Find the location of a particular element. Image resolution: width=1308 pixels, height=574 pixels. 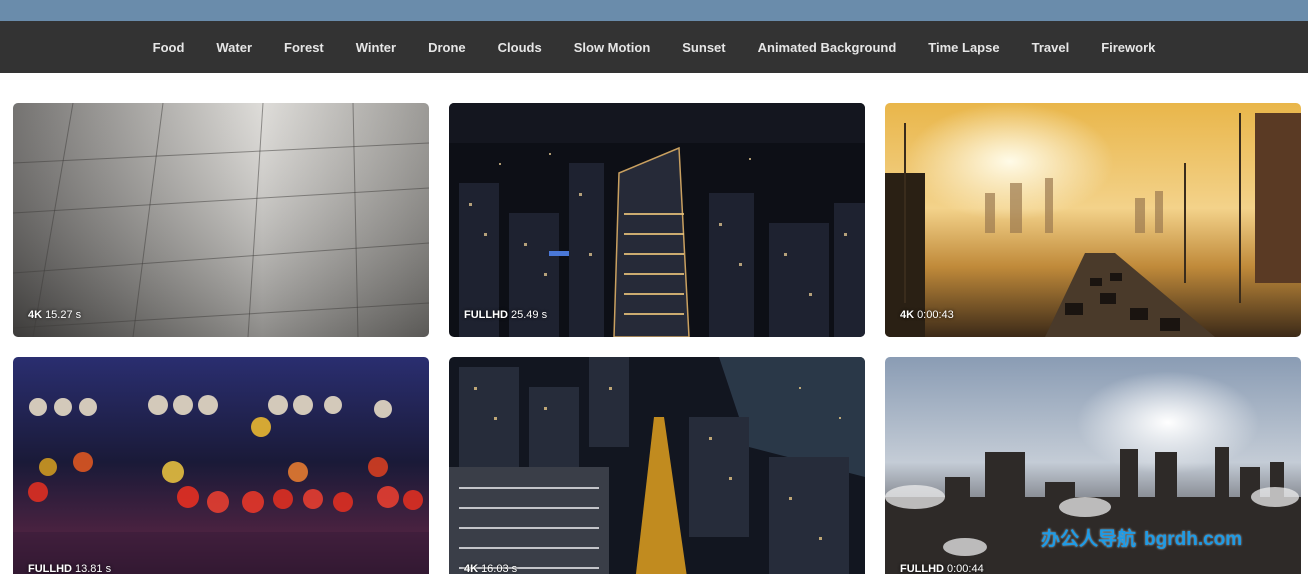

nav-item-slow-motion: Slow Motion is located at coordinates (612, 47).